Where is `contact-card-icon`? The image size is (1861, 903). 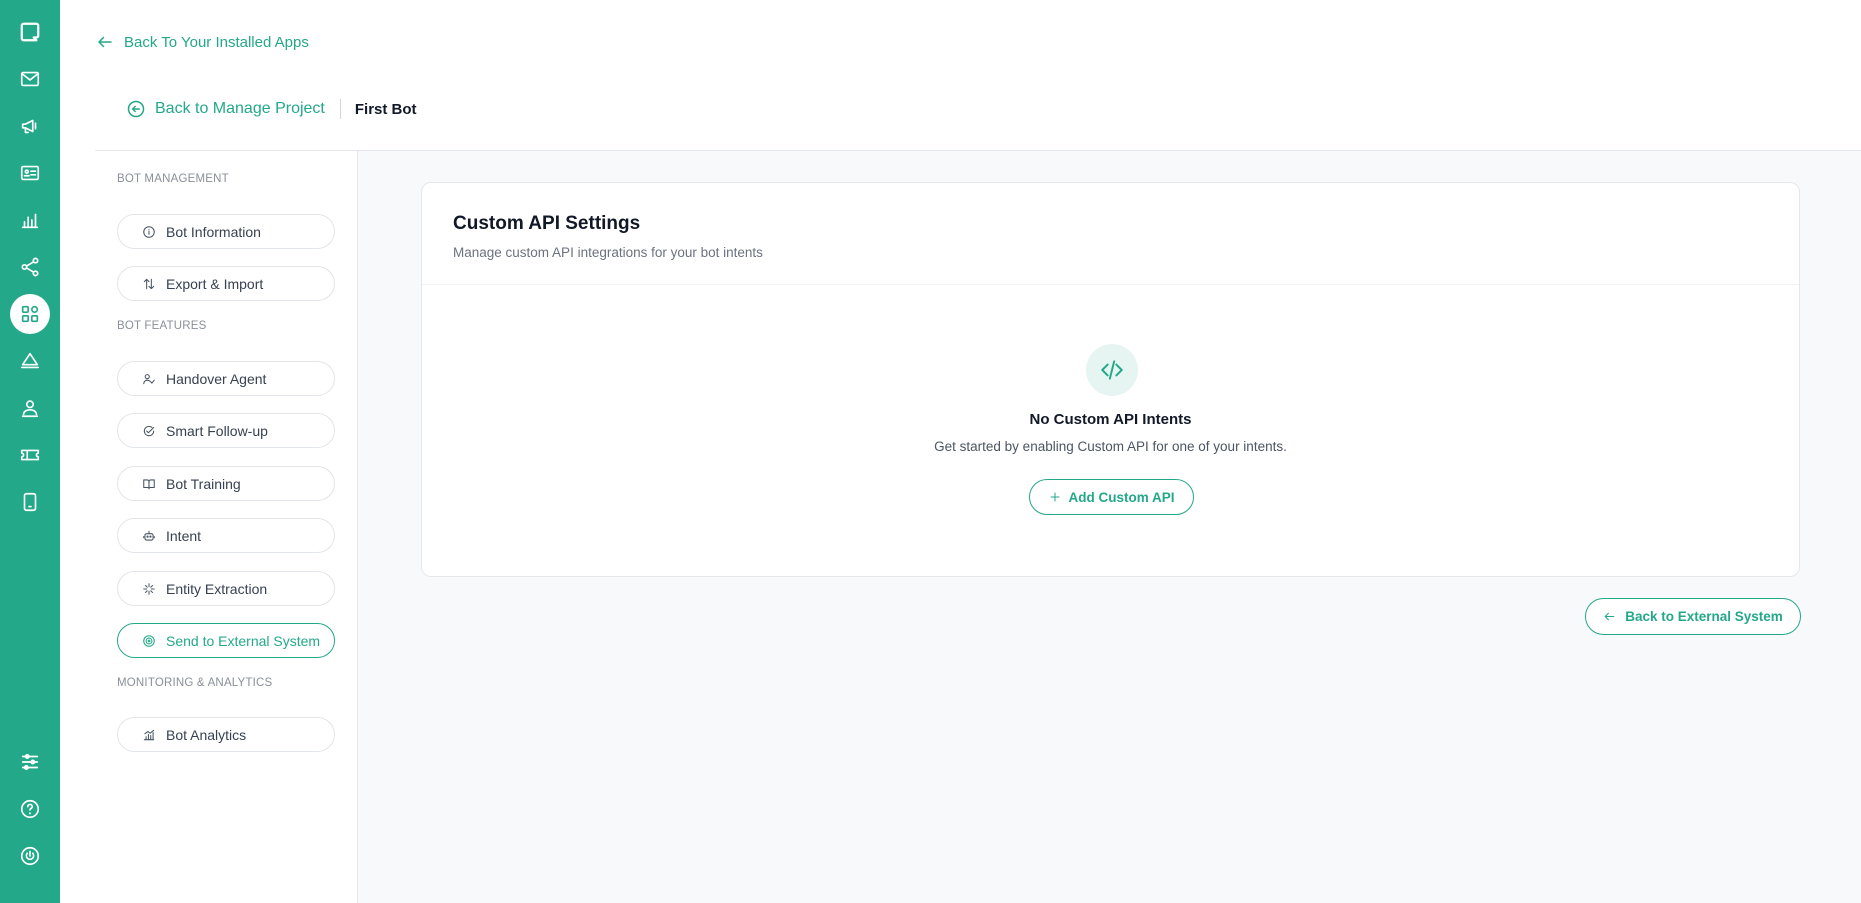 contact-card-icon is located at coordinates (30, 173).